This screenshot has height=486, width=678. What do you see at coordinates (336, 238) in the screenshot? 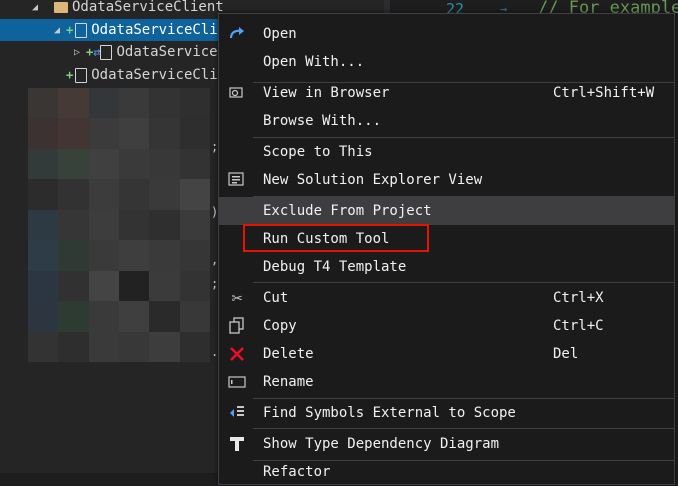
I see `highlight-annotation-box` at bounding box center [336, 238].